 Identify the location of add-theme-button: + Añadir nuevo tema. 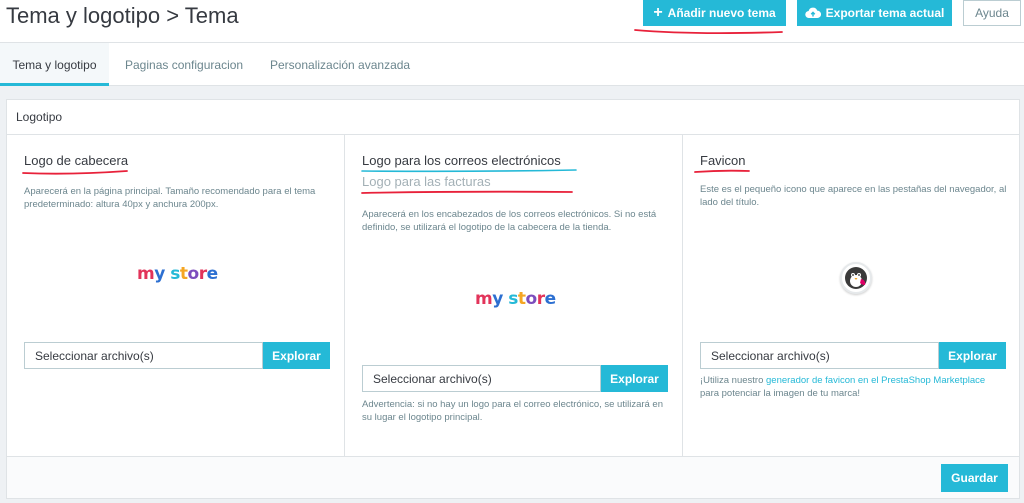
(714, 13).